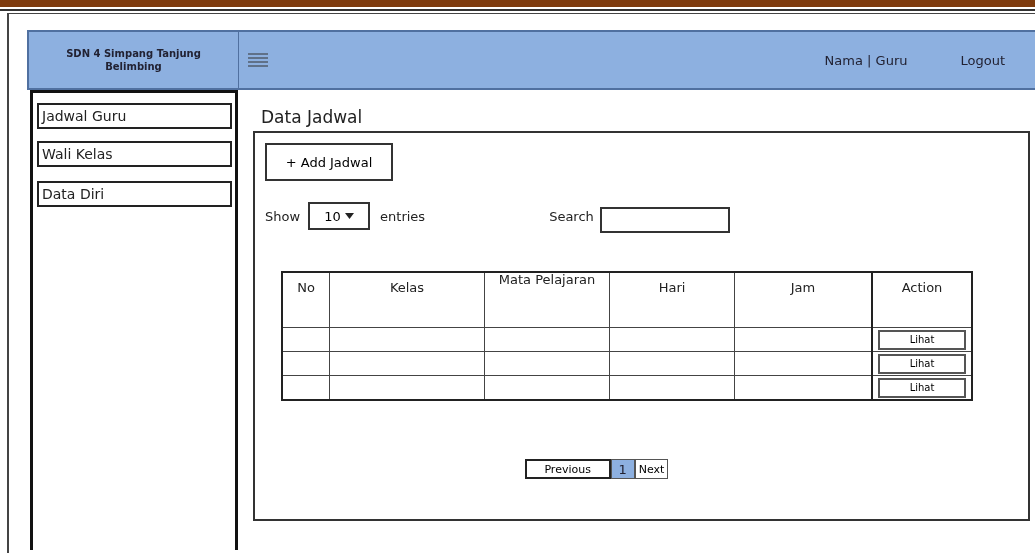  Describe the element at coordinates (134, 154) in the screenshot. I see `sidebar-item: Wali Kelas` at that location.